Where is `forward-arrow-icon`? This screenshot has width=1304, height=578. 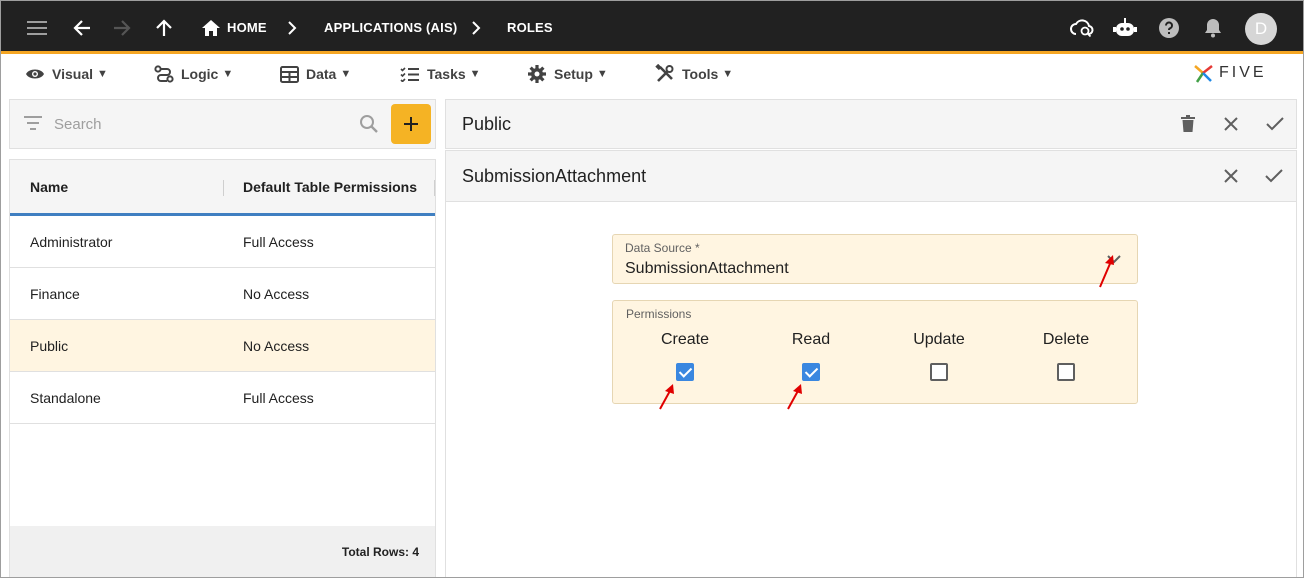 forward-arrow-icon is located at coordinates (122, 27).